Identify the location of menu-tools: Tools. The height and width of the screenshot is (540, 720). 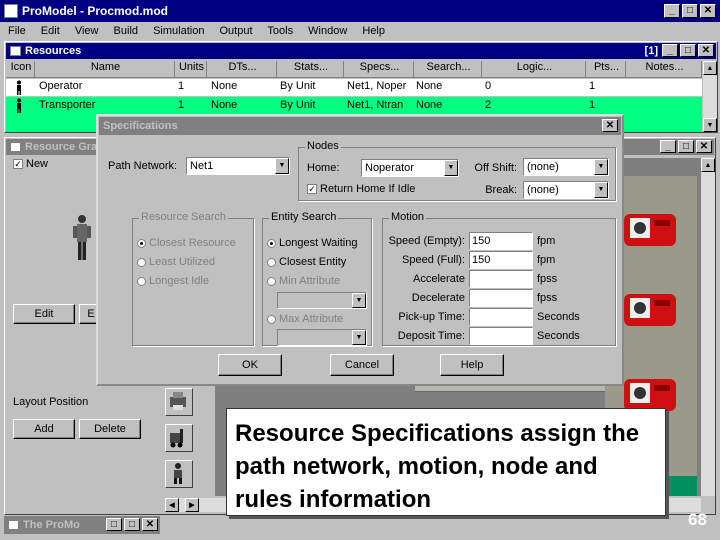
(280, 31).